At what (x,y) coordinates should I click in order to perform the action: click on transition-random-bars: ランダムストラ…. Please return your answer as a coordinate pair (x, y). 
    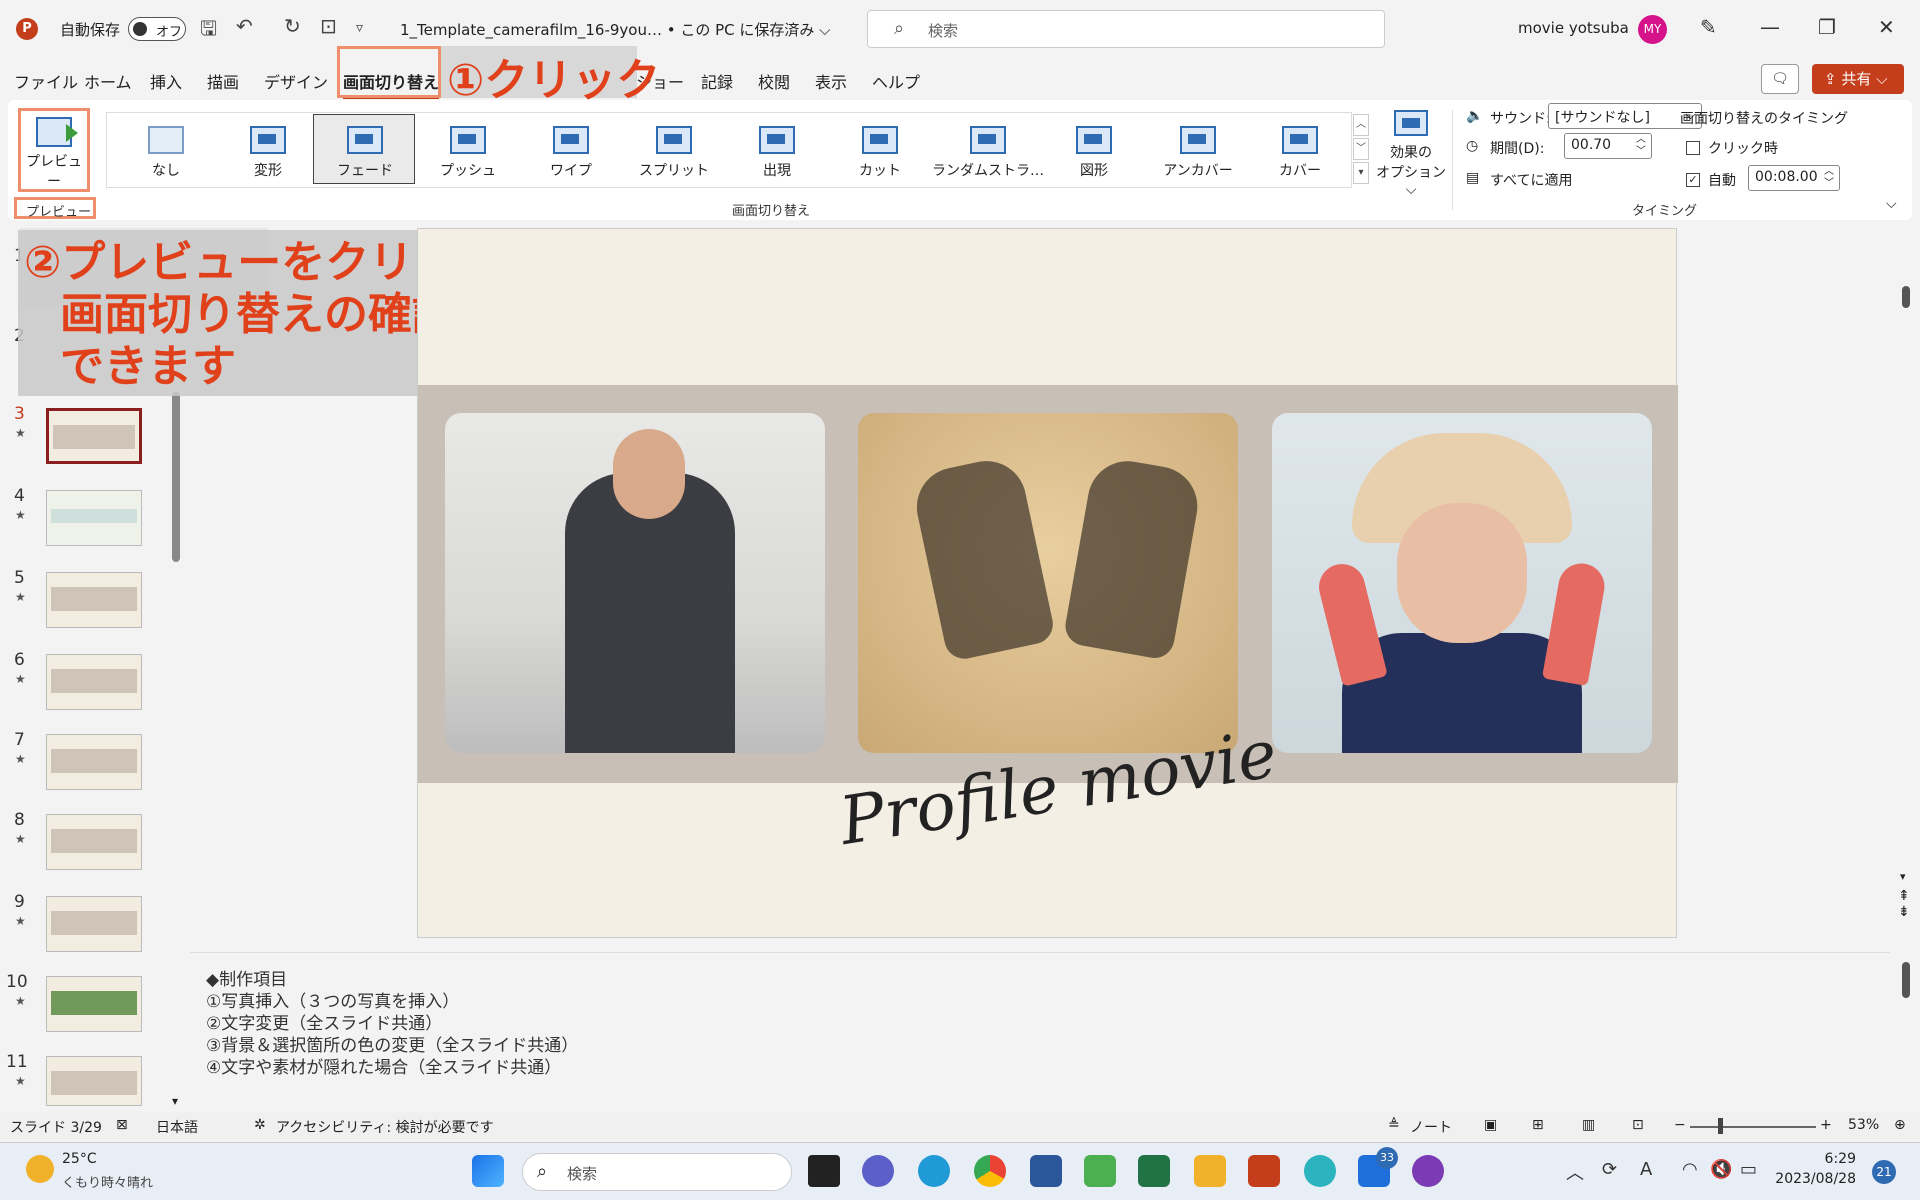
    Looking at the image, I should click on (988, 153).